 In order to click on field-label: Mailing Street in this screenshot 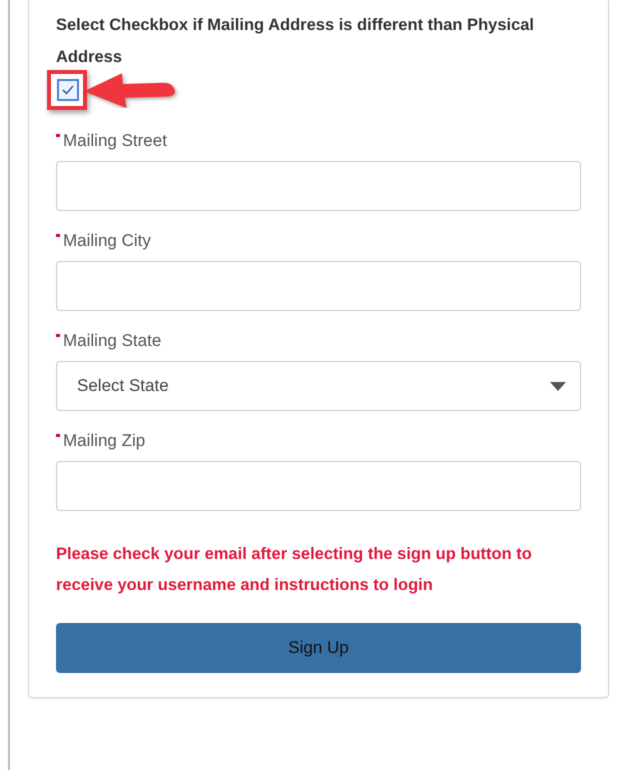, I will do `click(115, 141)`.